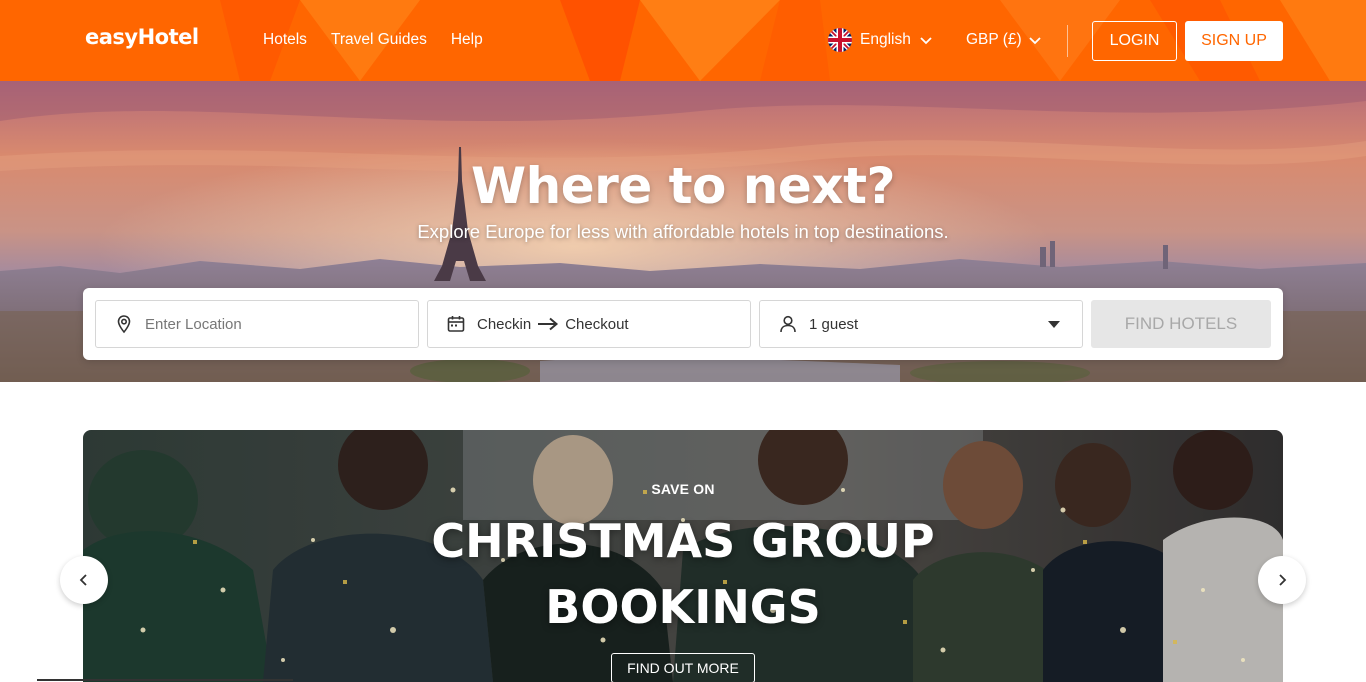 The width and height of the screenshot is (1366, 682). Describe the element at coordinates (257, 324) in the screenshot. I see `location-input: Enter Location` at that location.